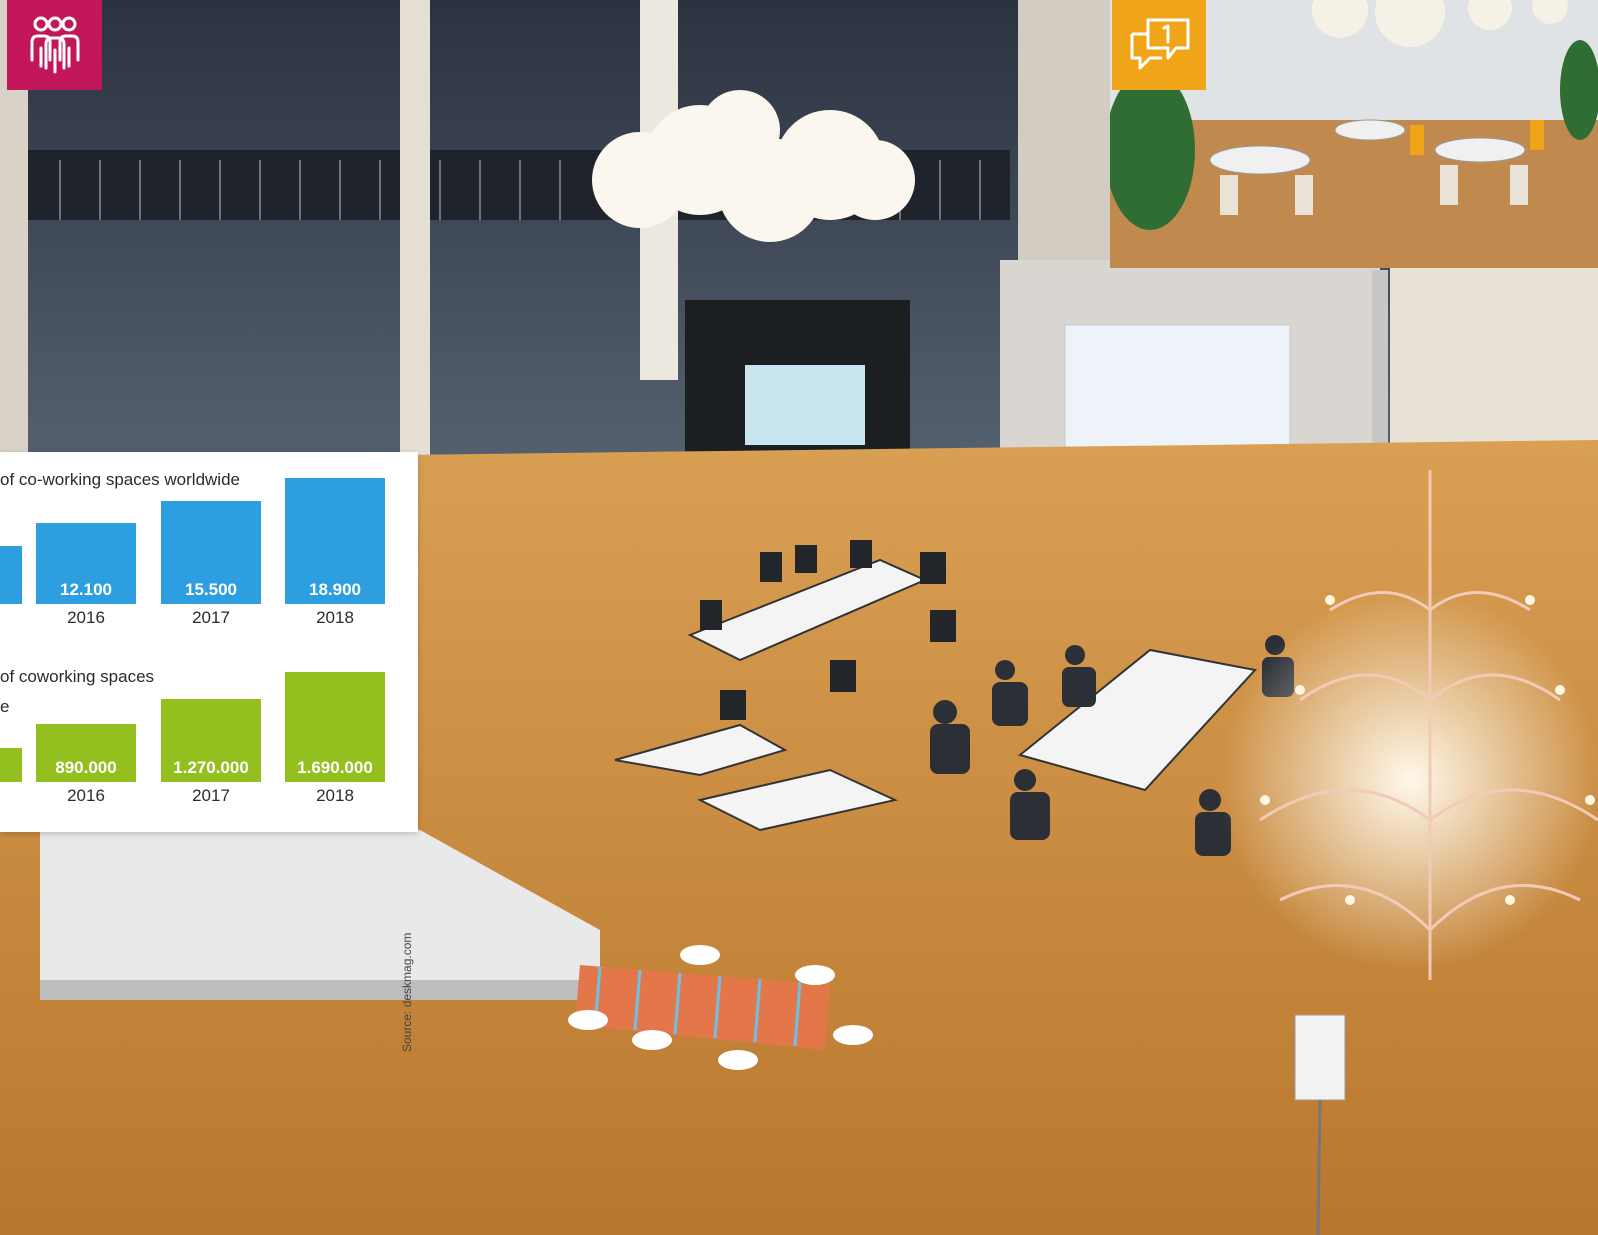 This screenshot has width=1598, height=1235. Describe the element at coordinates (335, 767) in the screenshot. I see `chart-2-value-label: 1.690.000` at that location.